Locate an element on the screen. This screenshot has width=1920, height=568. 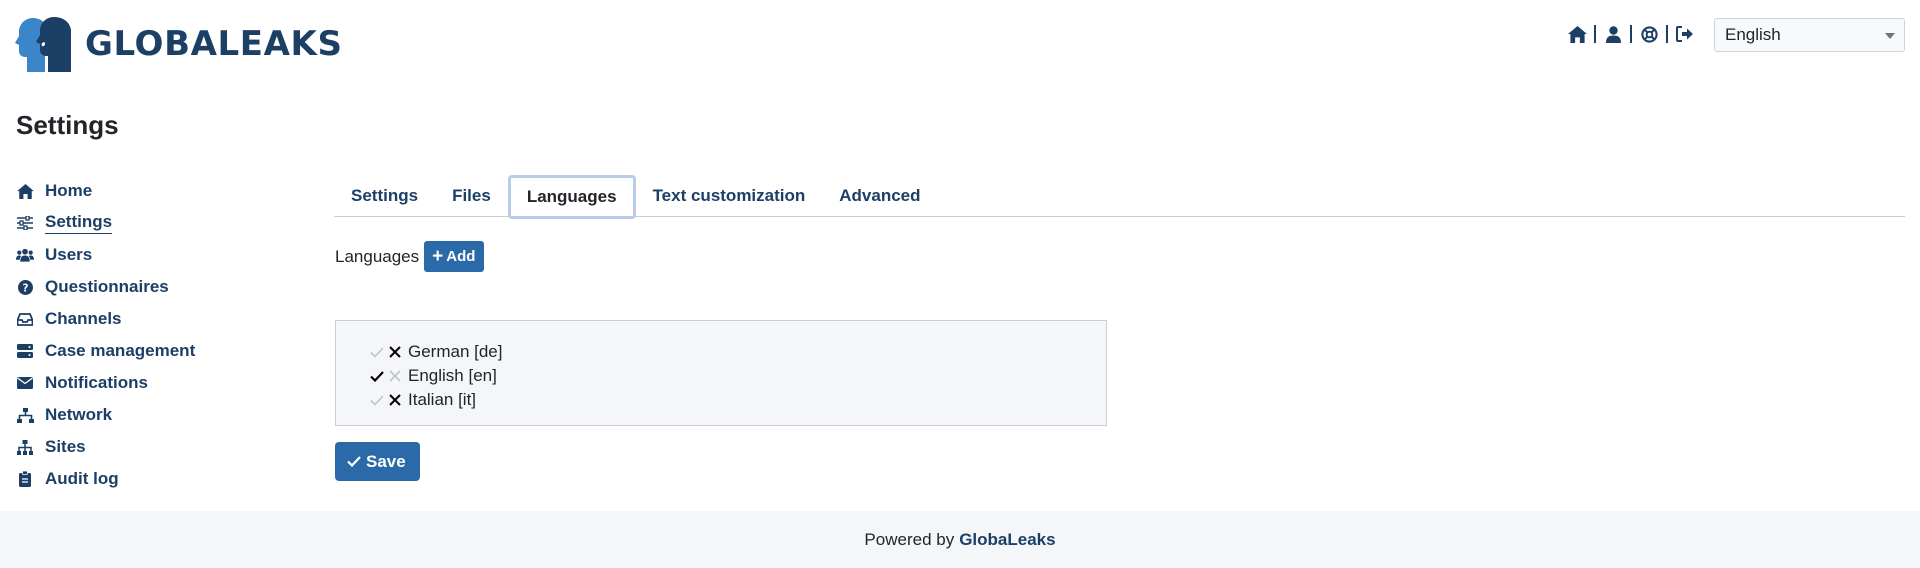
languages-label: Languages is located at coordinates (377, 256).